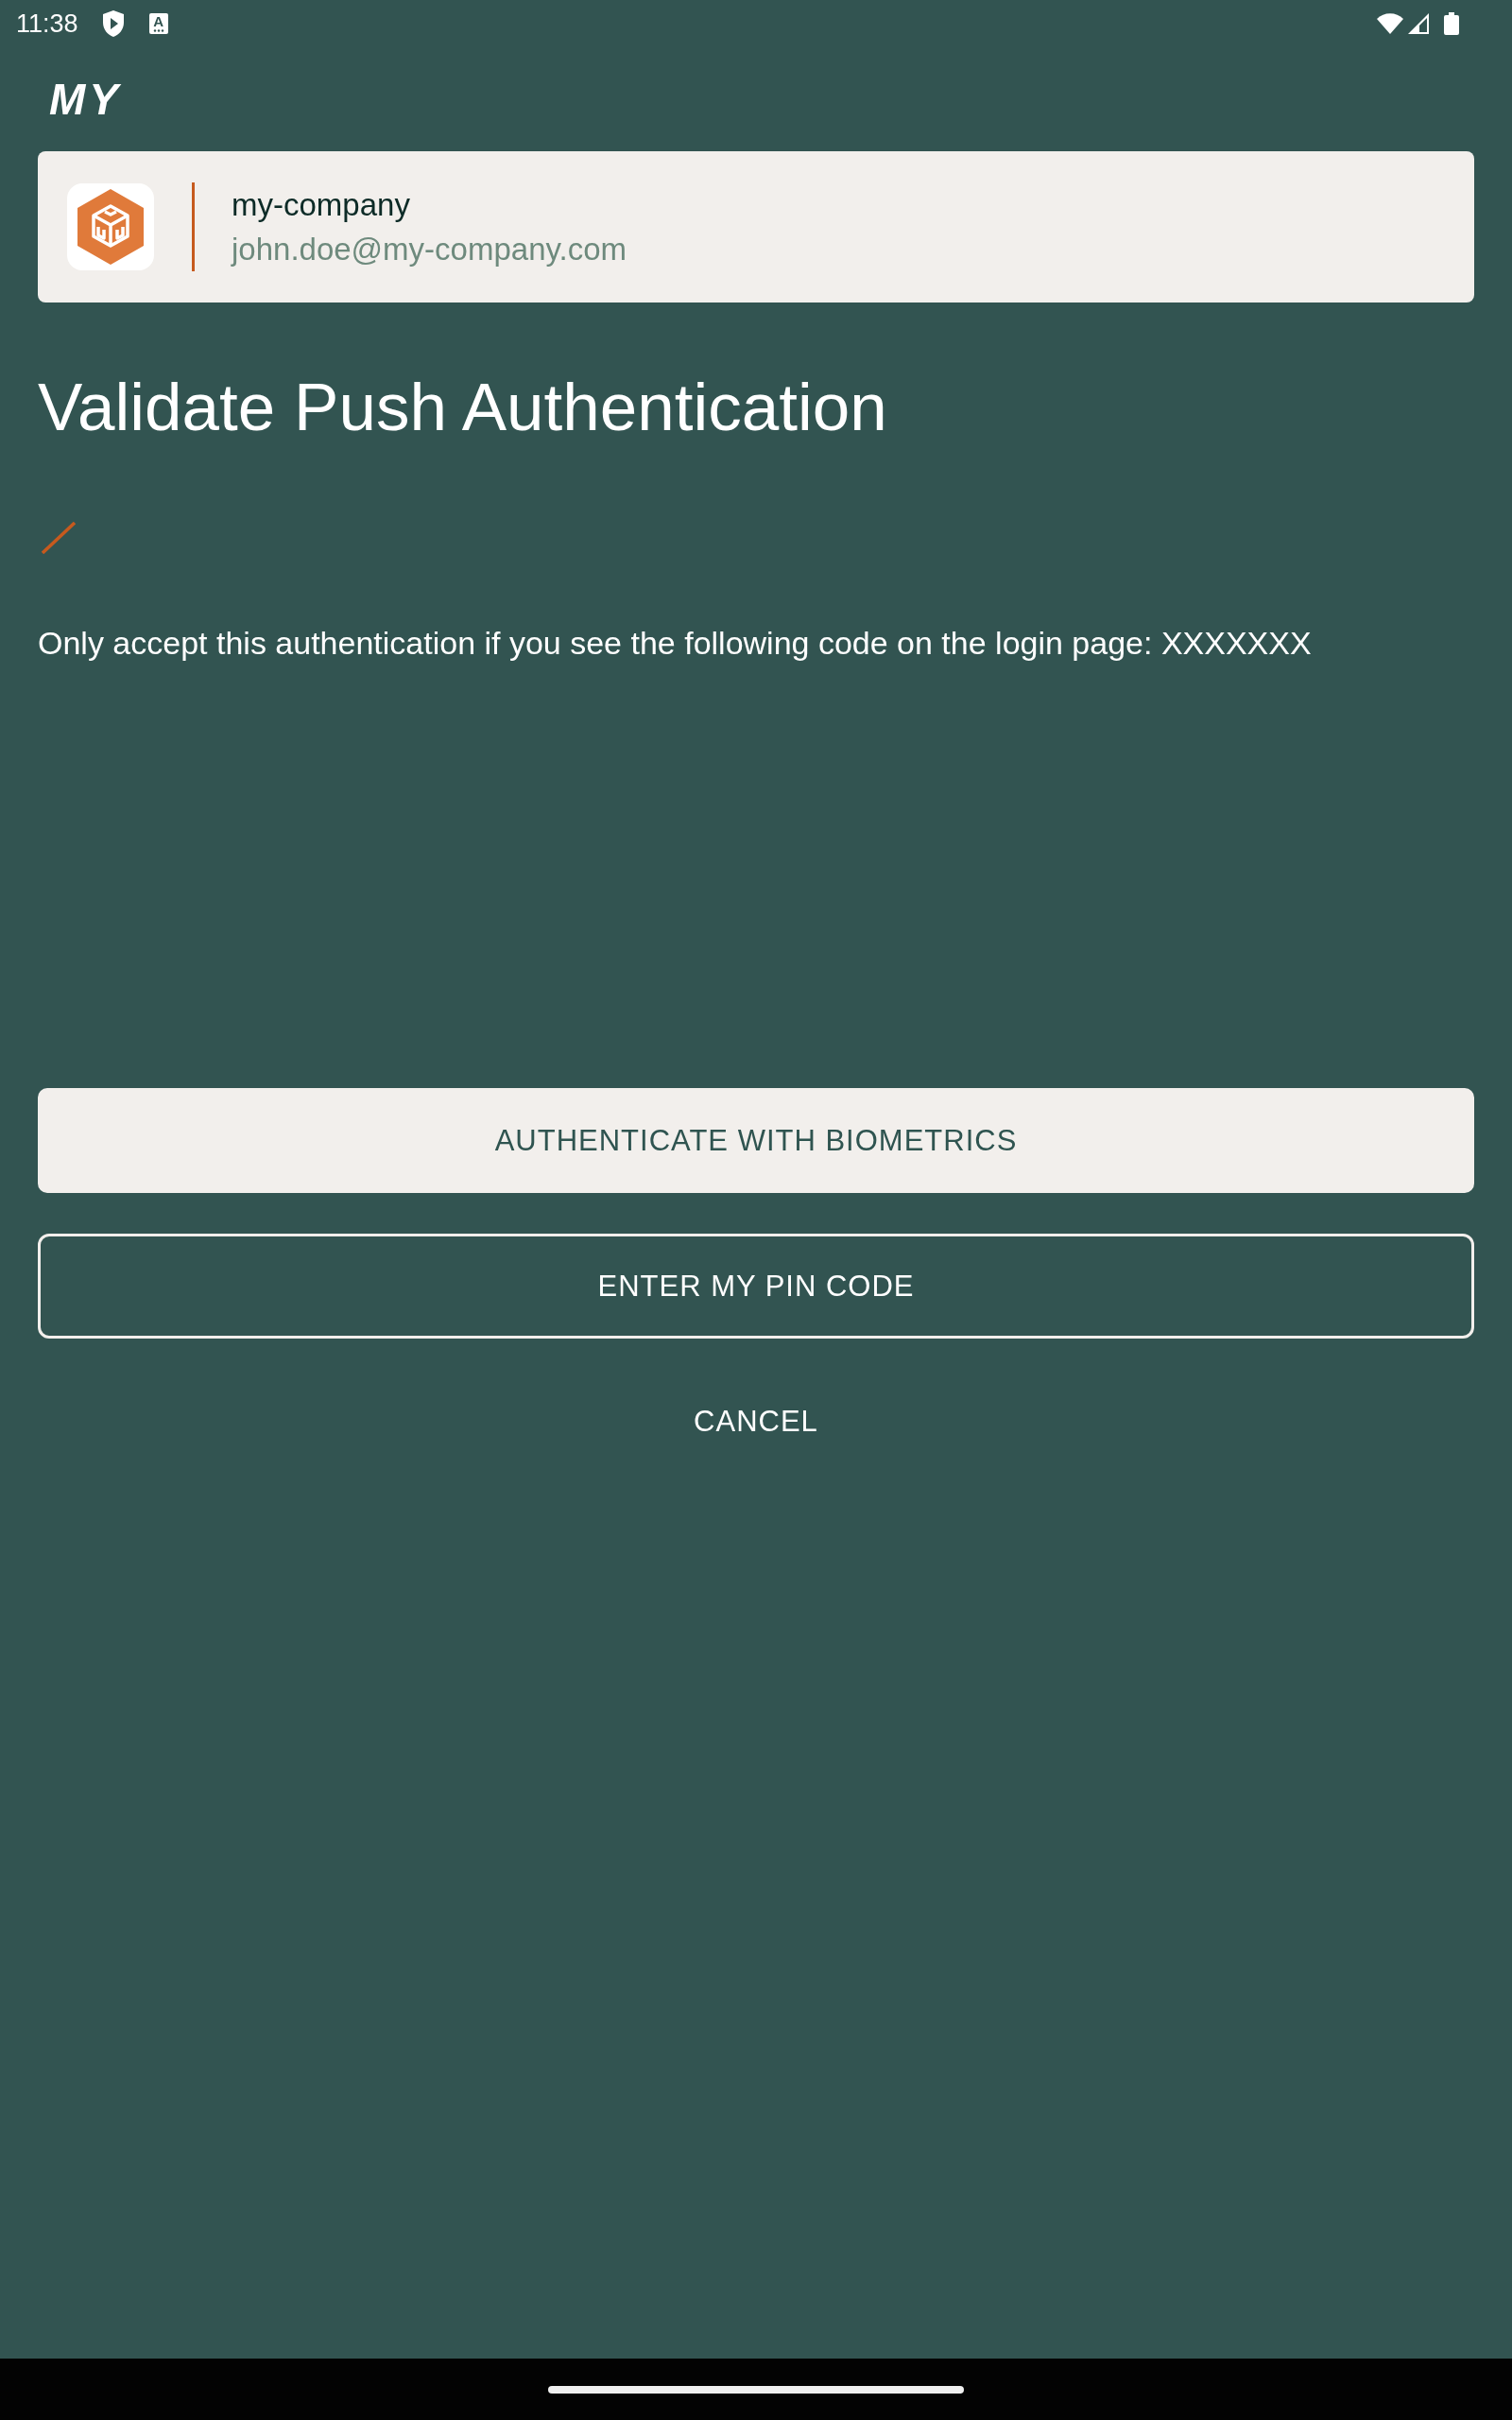 This screenshot has height=2420, width=1512. I want to click on letter-tile-icon: A, so click(158, 24).